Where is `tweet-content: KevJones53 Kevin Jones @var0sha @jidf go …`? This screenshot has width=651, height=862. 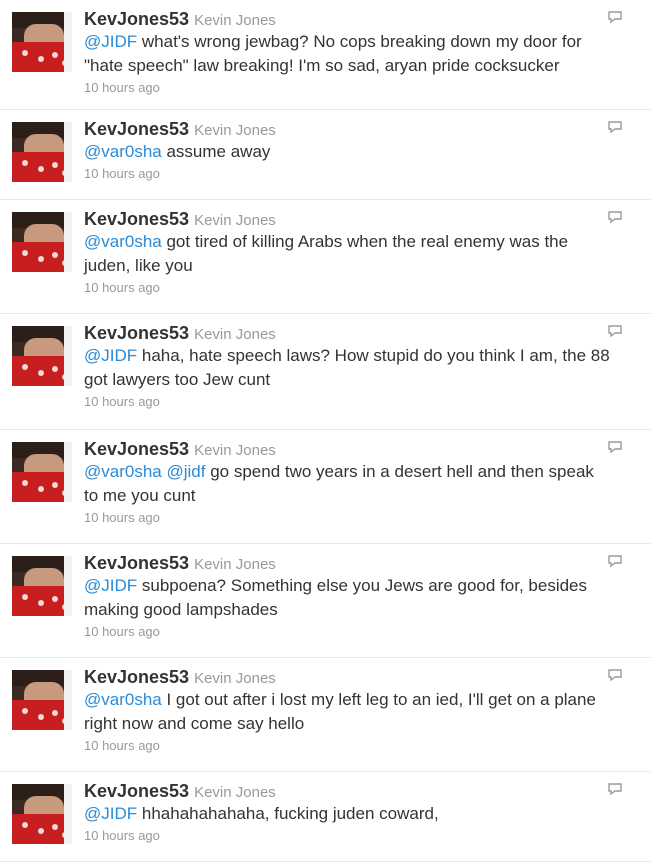 tweet-content: KevJones53 Kevin Jones @var0sha @jidf go … is located at coordinates (347, 482).